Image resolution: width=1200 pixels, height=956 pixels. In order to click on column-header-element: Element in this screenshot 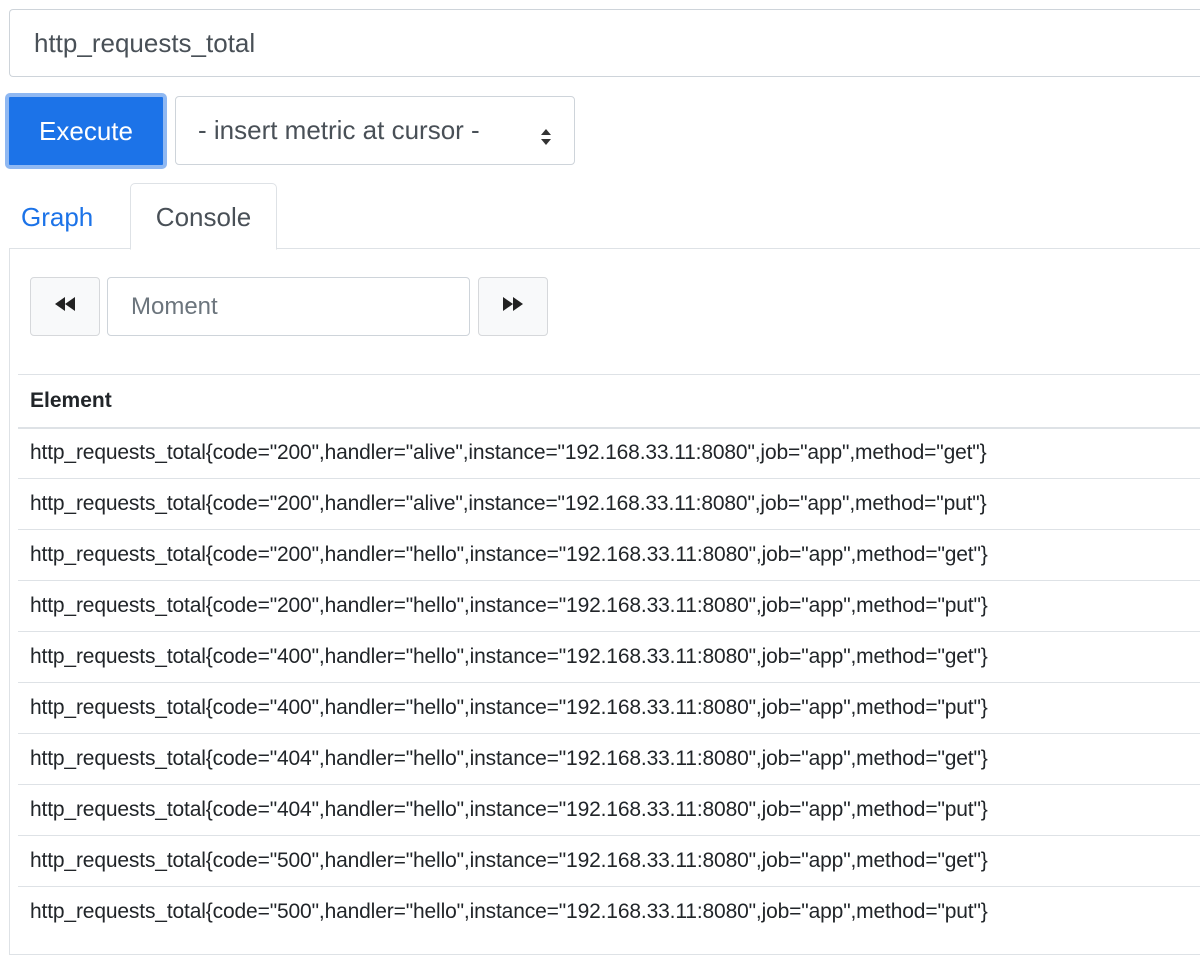, I will do `click(609, 401)`.